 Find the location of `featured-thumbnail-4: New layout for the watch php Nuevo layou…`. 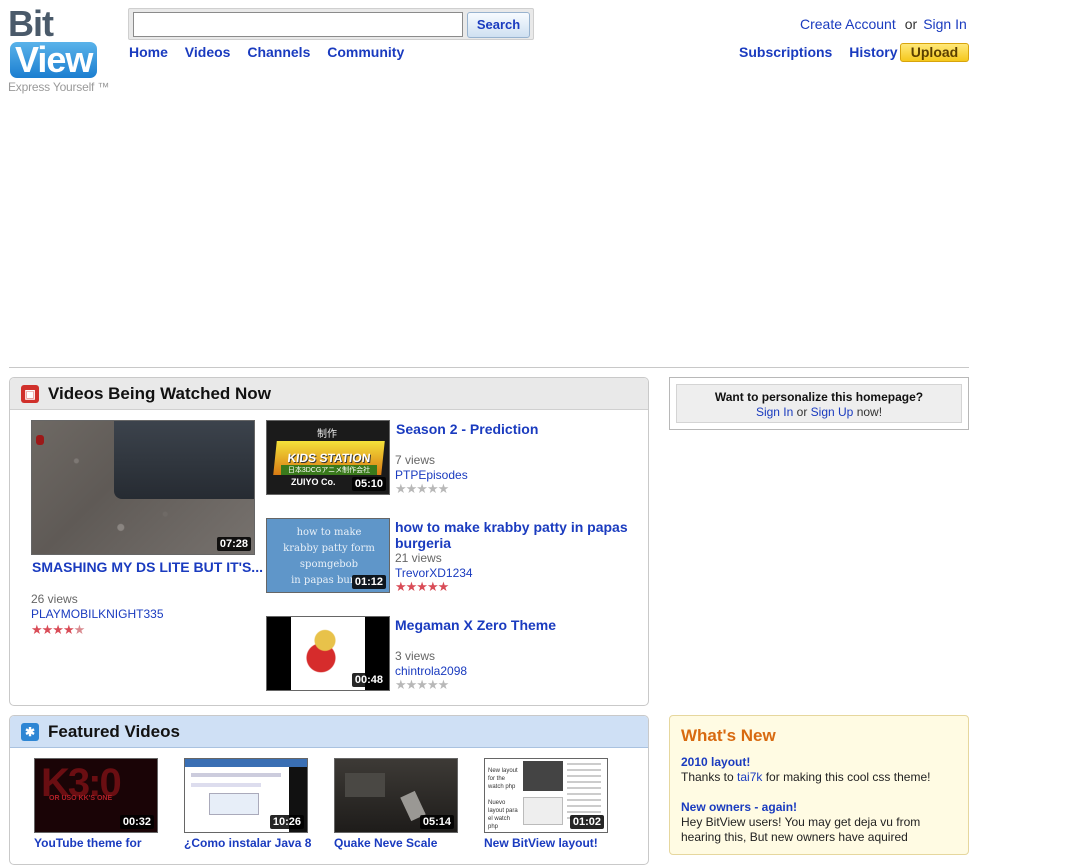

featured-thumbnail-4: New layout for the watch php Nuevo layou… is located at coordinates (546, 795).